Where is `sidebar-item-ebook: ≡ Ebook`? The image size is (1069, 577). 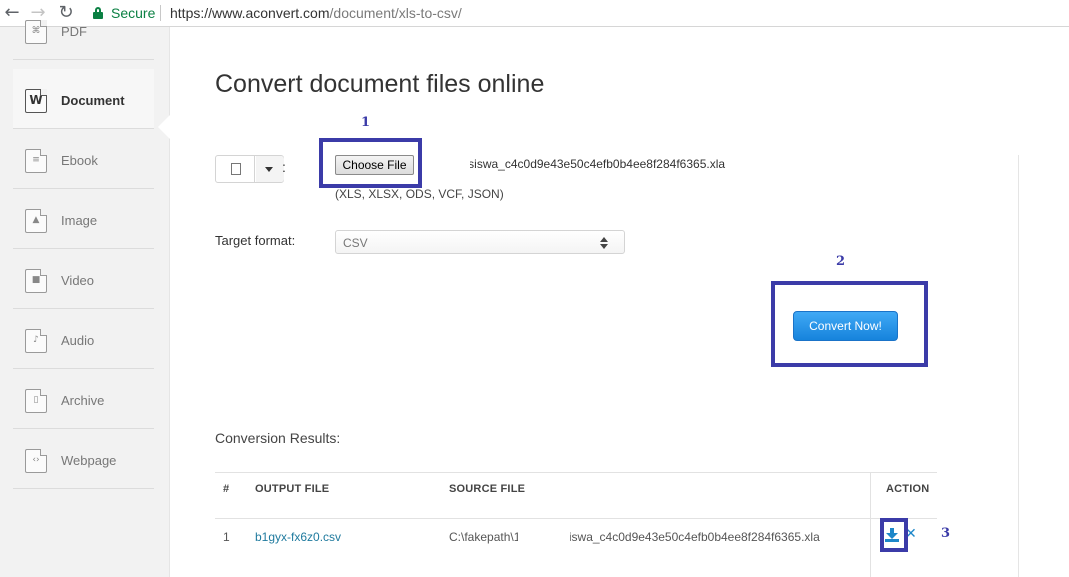
sidebar-item-ebook: ≡ Ebook is located at coordinates (83, 159).